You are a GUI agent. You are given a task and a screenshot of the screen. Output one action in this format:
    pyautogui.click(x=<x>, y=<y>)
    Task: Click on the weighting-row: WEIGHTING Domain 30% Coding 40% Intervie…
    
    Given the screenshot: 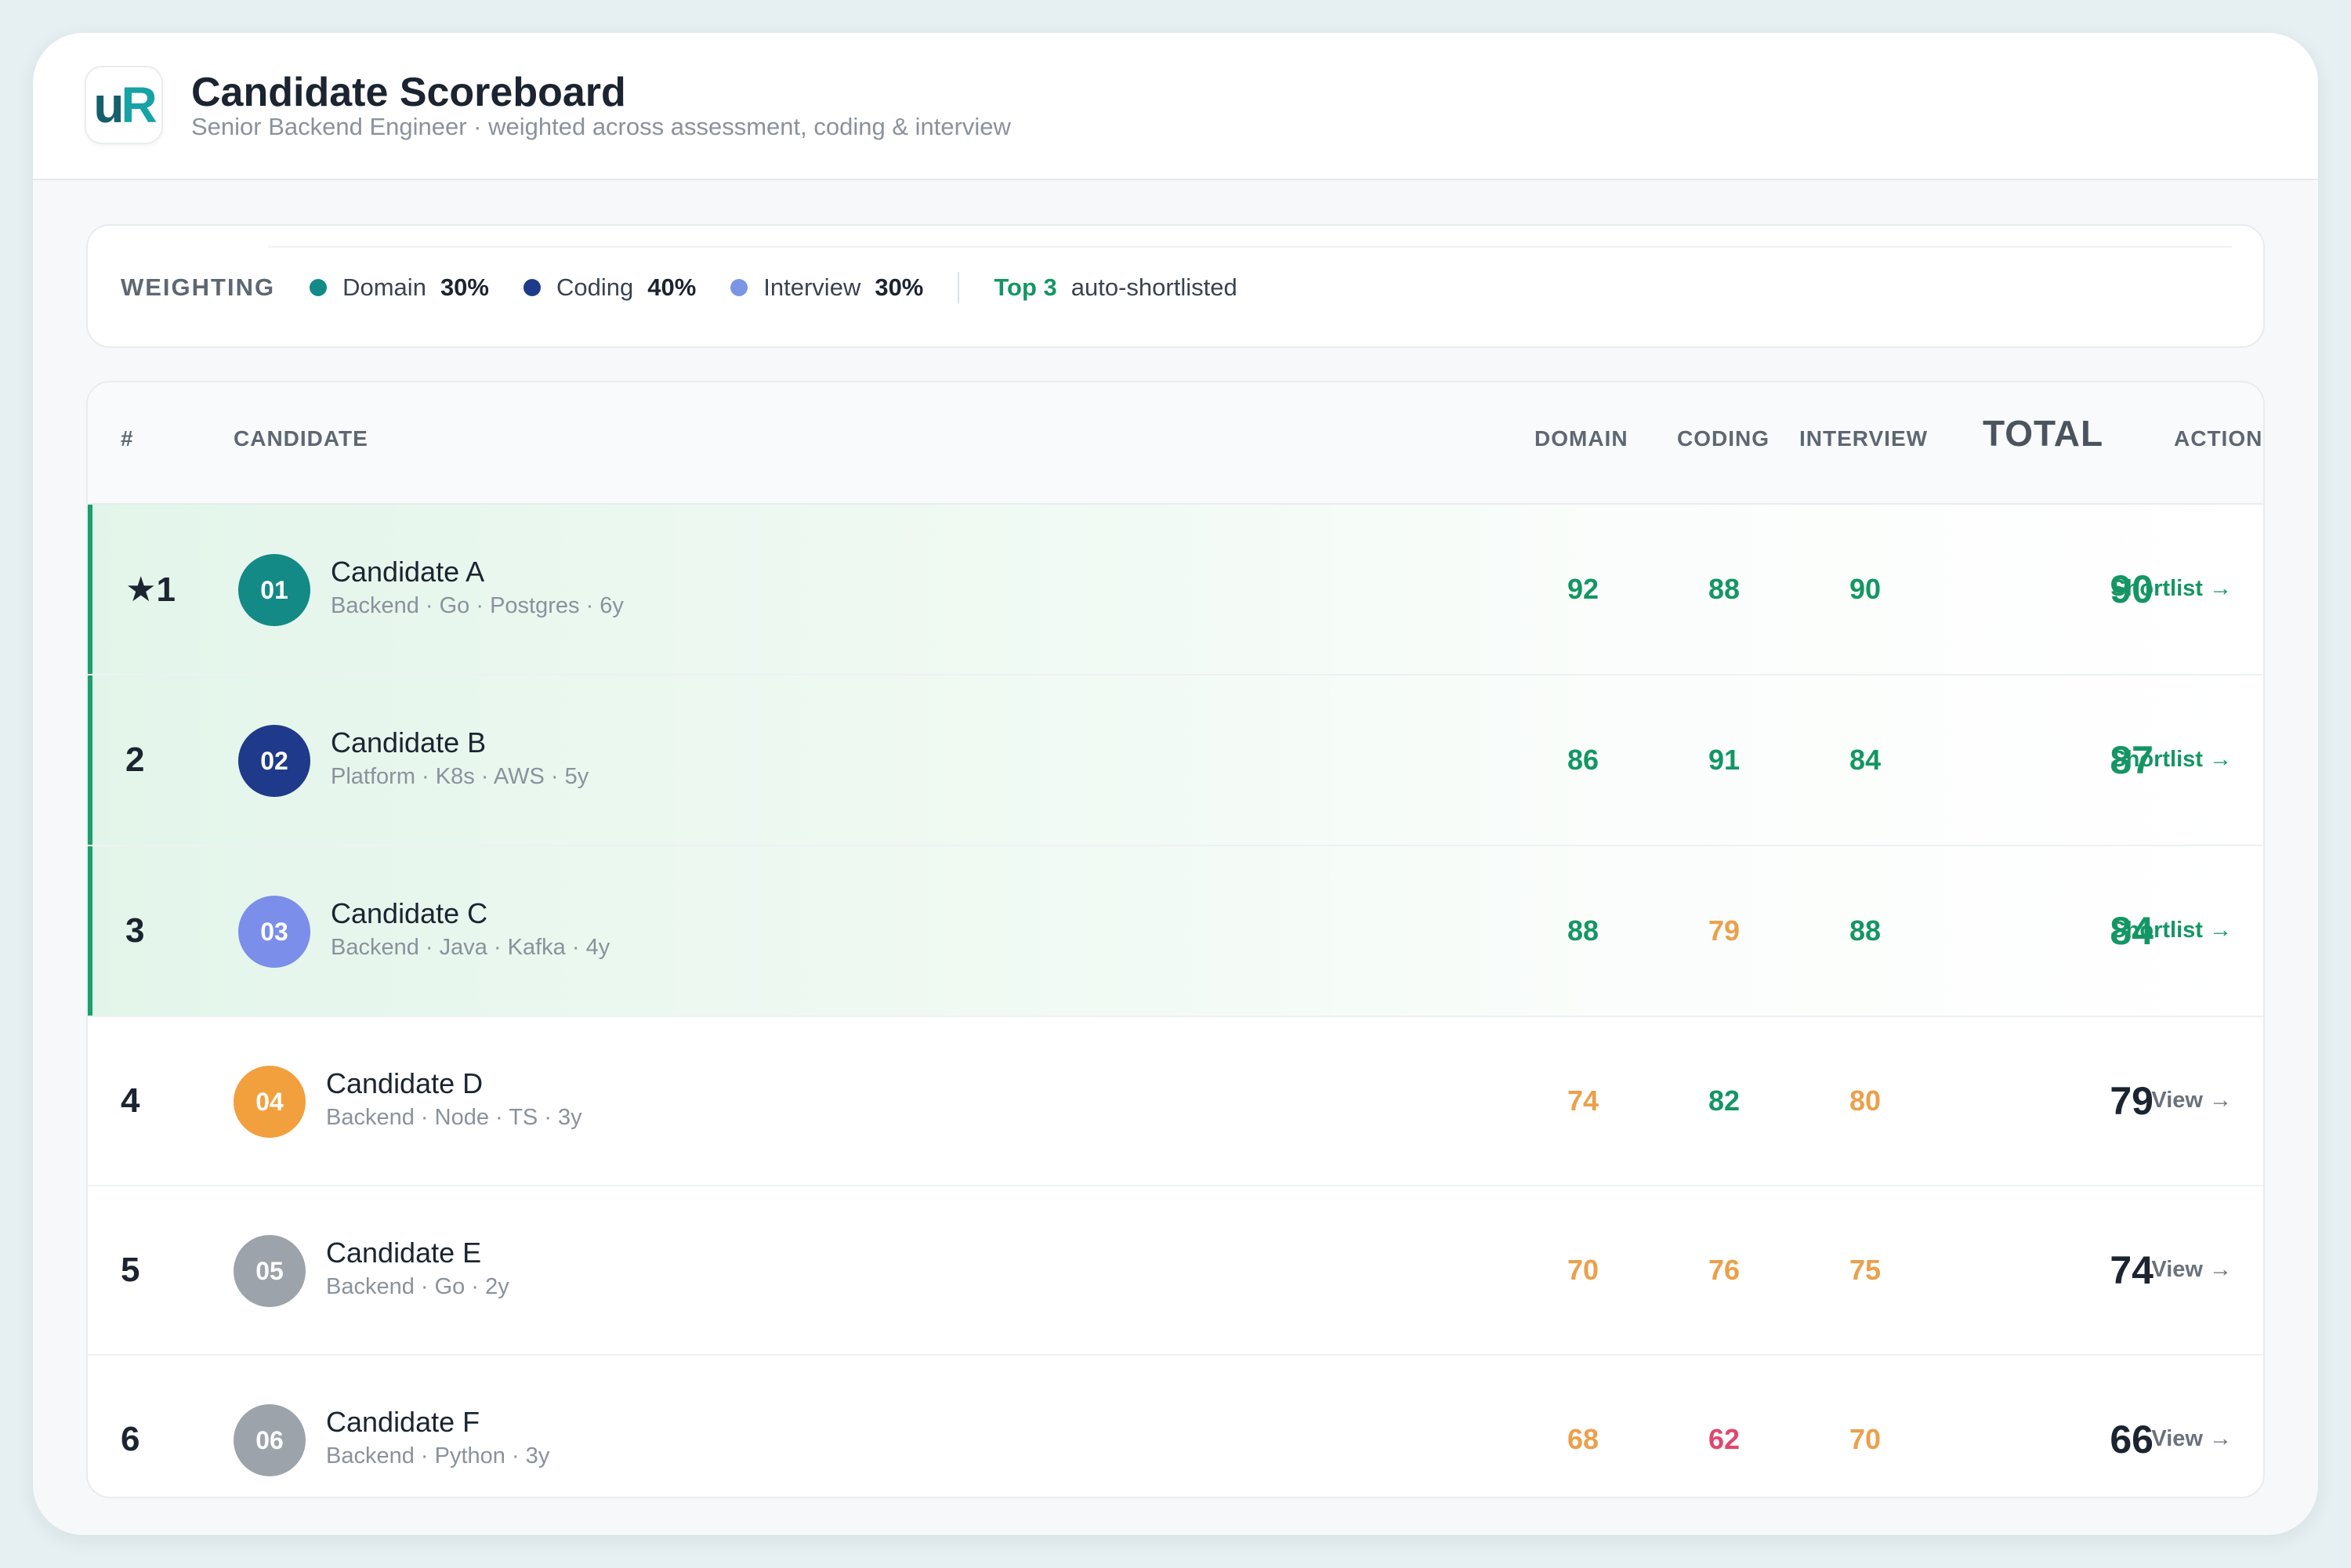 What is the action you would take?
    pyautogui.click(x=679, y=287)
    